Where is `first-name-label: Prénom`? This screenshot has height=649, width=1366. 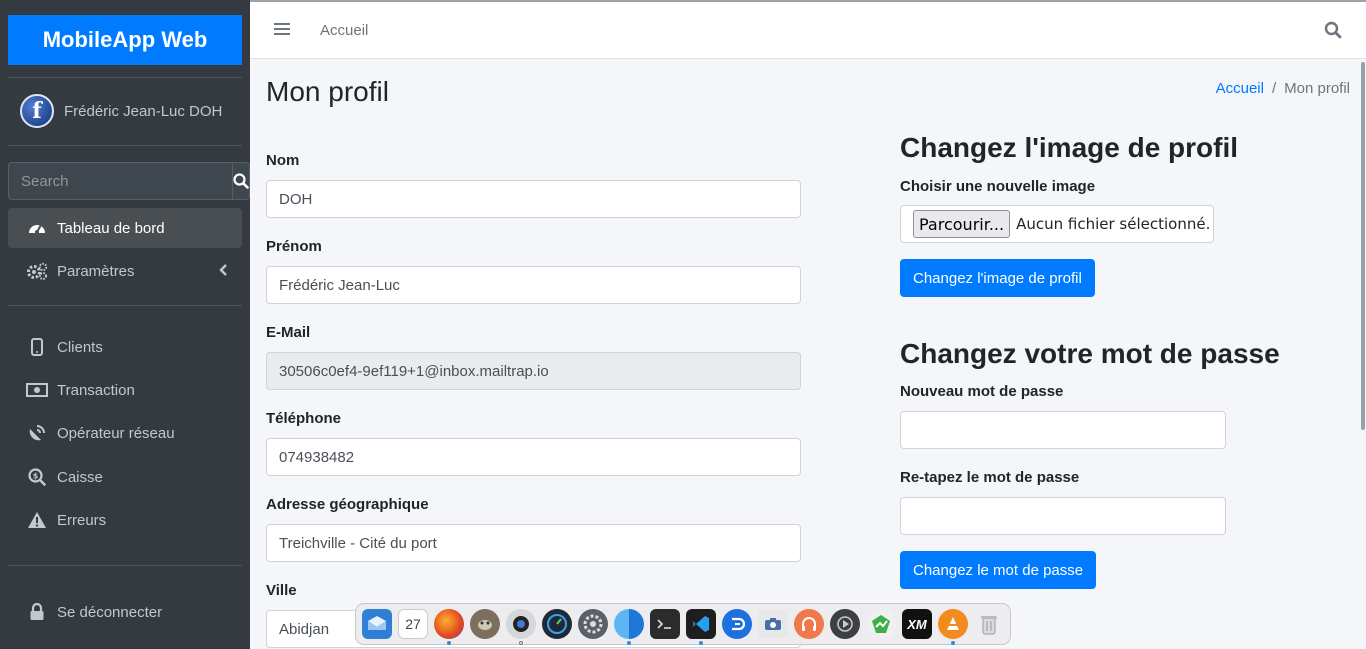 first-name-label: Prénom is located at coordinates (294, 246).